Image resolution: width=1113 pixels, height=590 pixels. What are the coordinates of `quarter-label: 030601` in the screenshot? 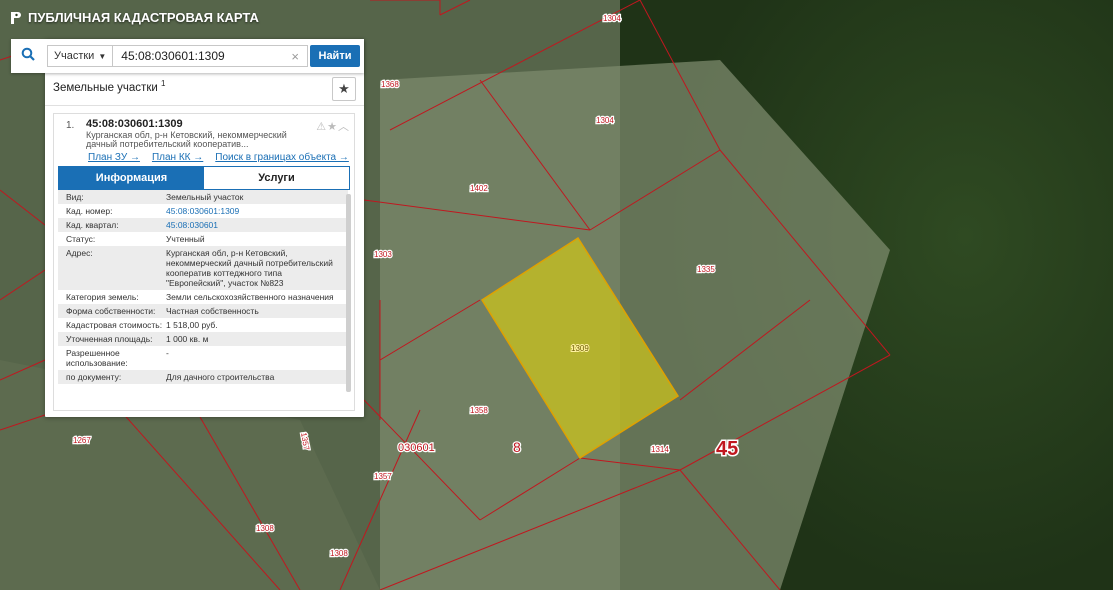 It's located at (416, 448).